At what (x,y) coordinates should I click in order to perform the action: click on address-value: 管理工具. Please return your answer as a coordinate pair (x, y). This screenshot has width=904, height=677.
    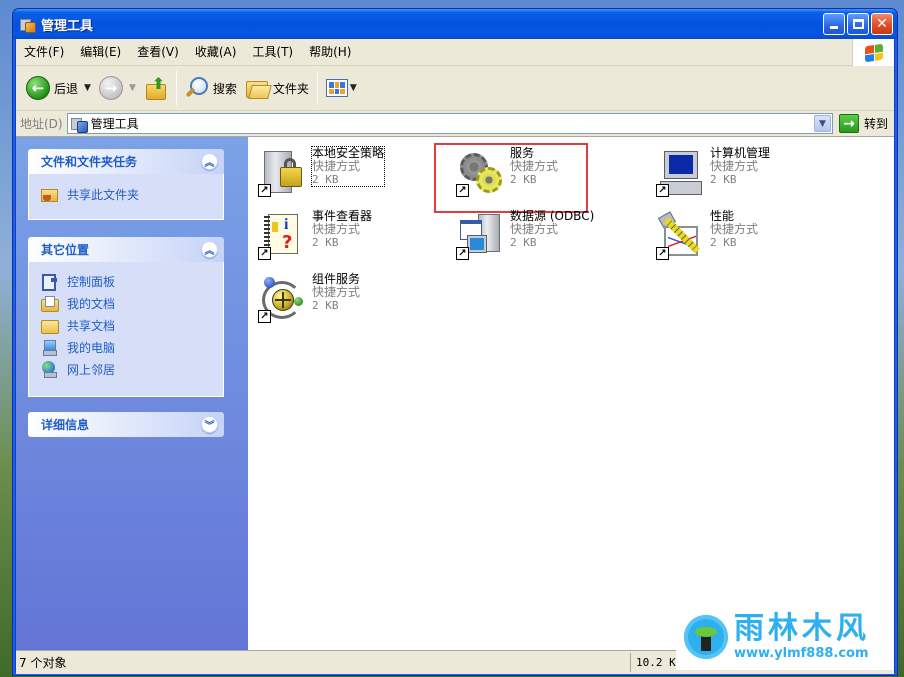
    Looking at the image, I should click on (114, 124).